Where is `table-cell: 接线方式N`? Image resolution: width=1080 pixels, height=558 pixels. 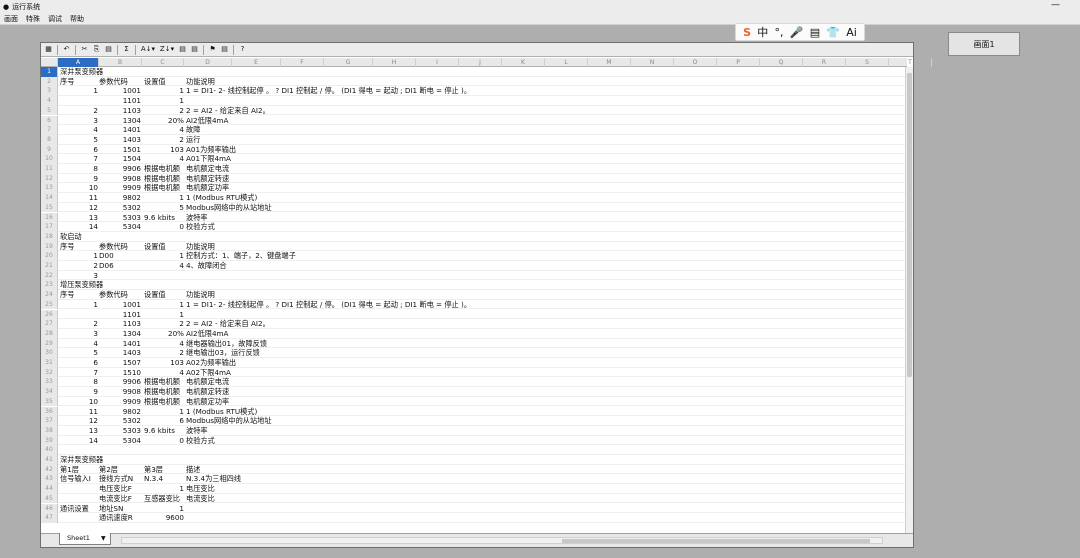
table-cell: 接线方式N is located at coordinates (121, 479).